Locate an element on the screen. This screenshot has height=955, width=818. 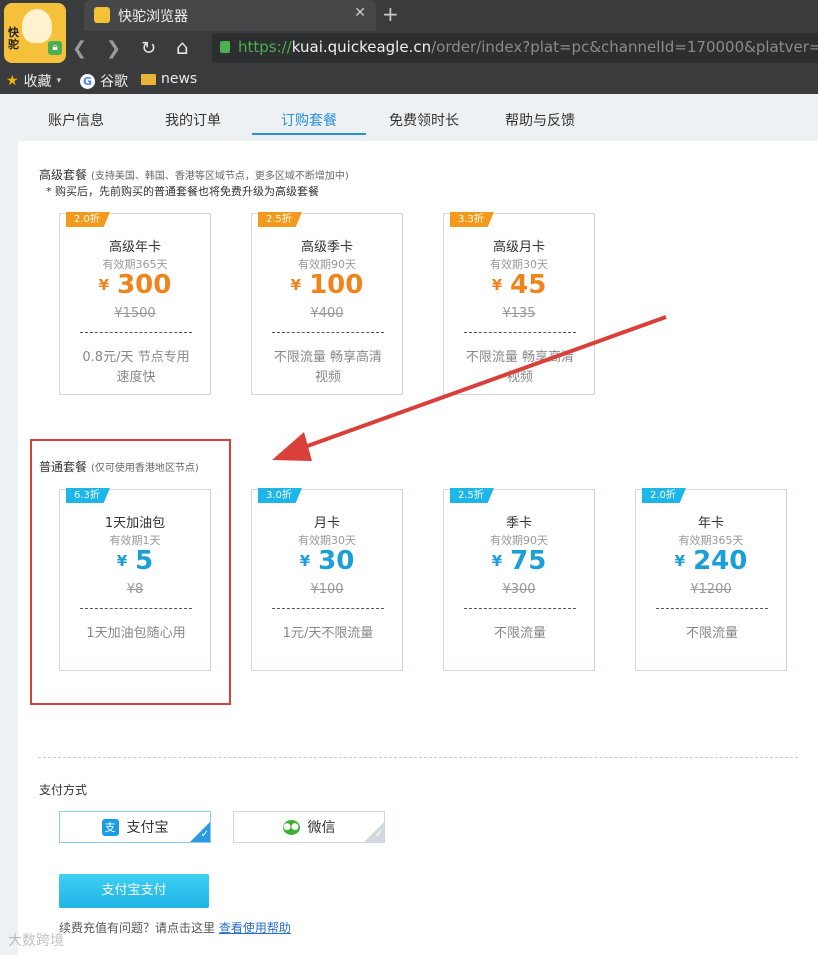
google-icon: G is located at coordinates (87, 81).